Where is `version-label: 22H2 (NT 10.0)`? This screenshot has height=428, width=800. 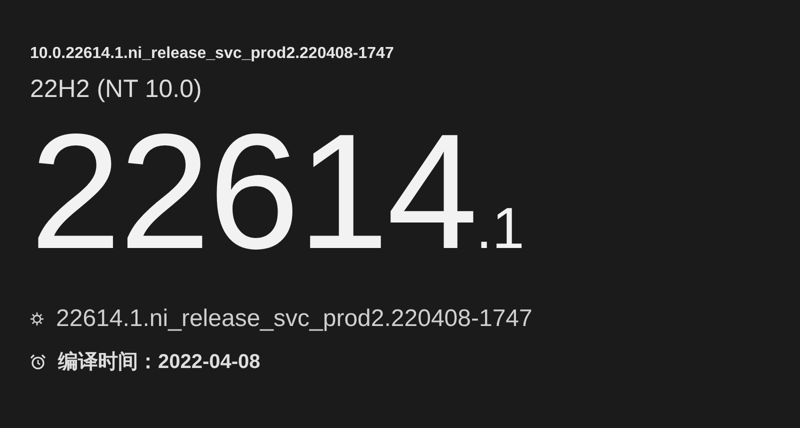
version-label: 22H2 (NT 10.0) is located at coordinates (116, 89).